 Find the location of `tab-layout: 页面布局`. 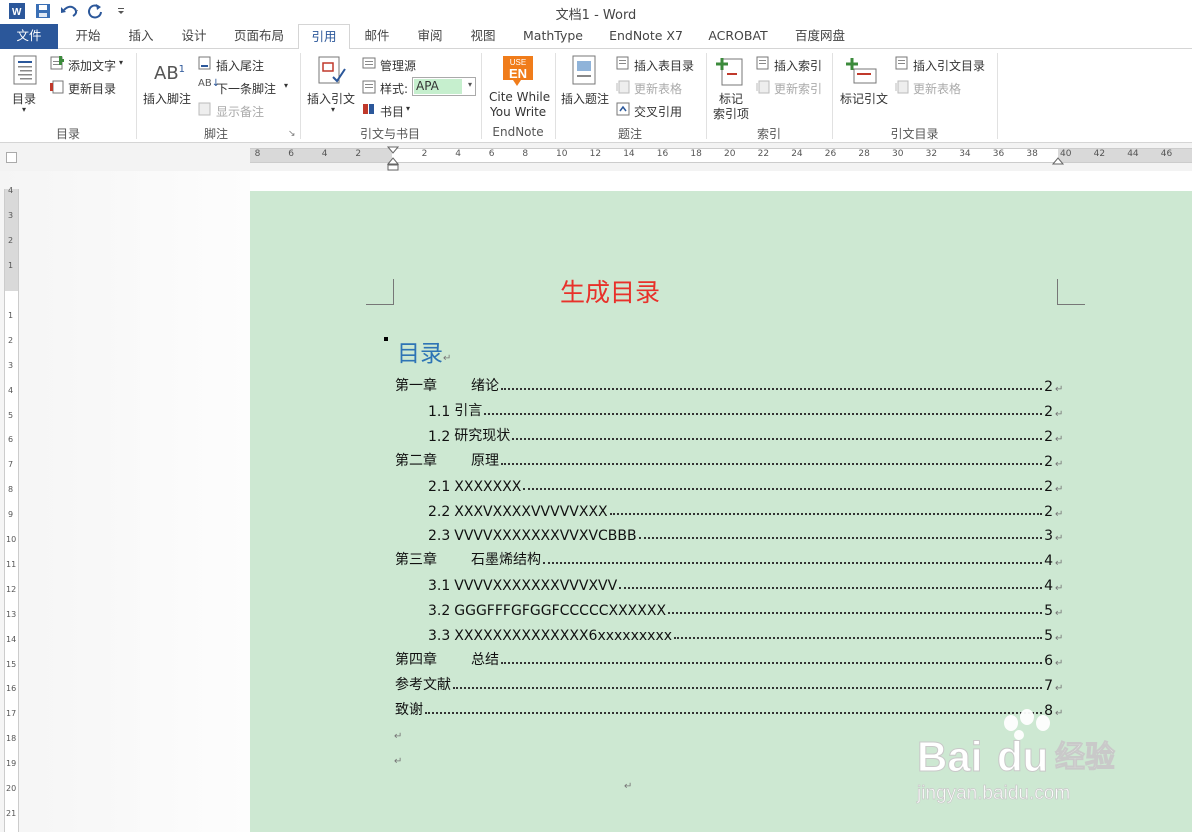

tab-layout: 页面布局 is located at coordinates (259, 36).